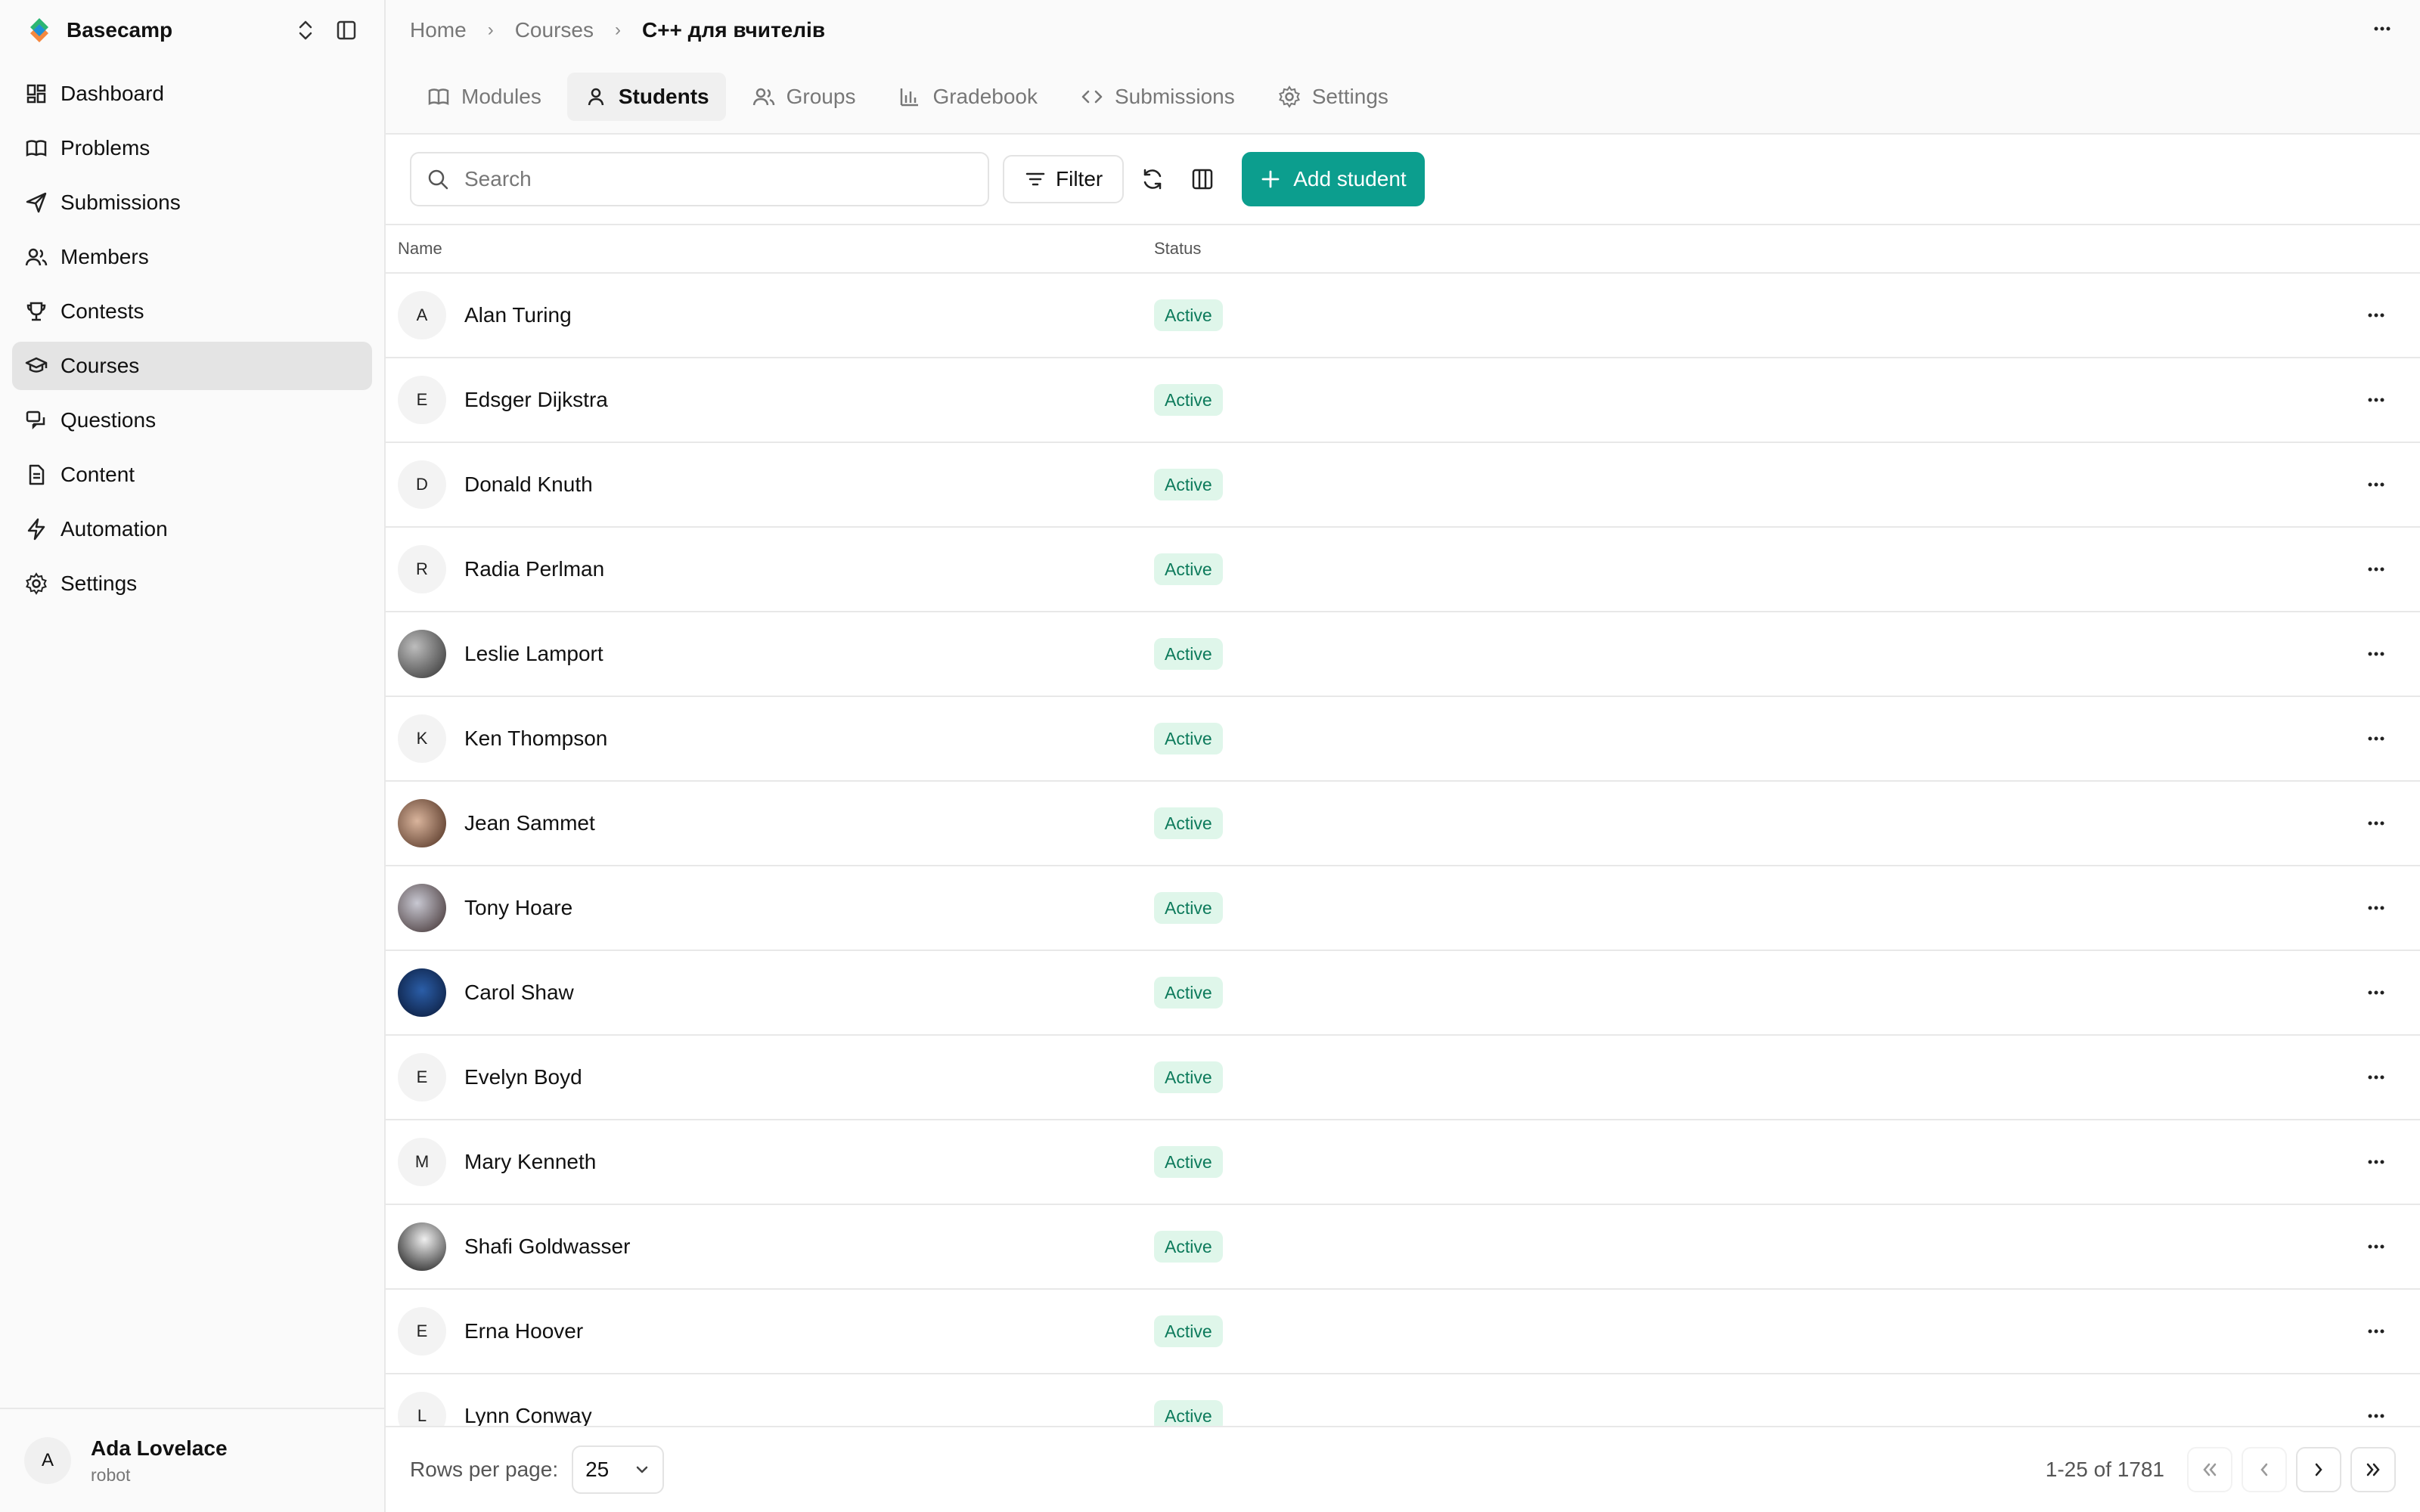 The height and width of the screenshot is (1512, 2420). I want to click on sidebar-item-automation: Automation, so click(192, 529).